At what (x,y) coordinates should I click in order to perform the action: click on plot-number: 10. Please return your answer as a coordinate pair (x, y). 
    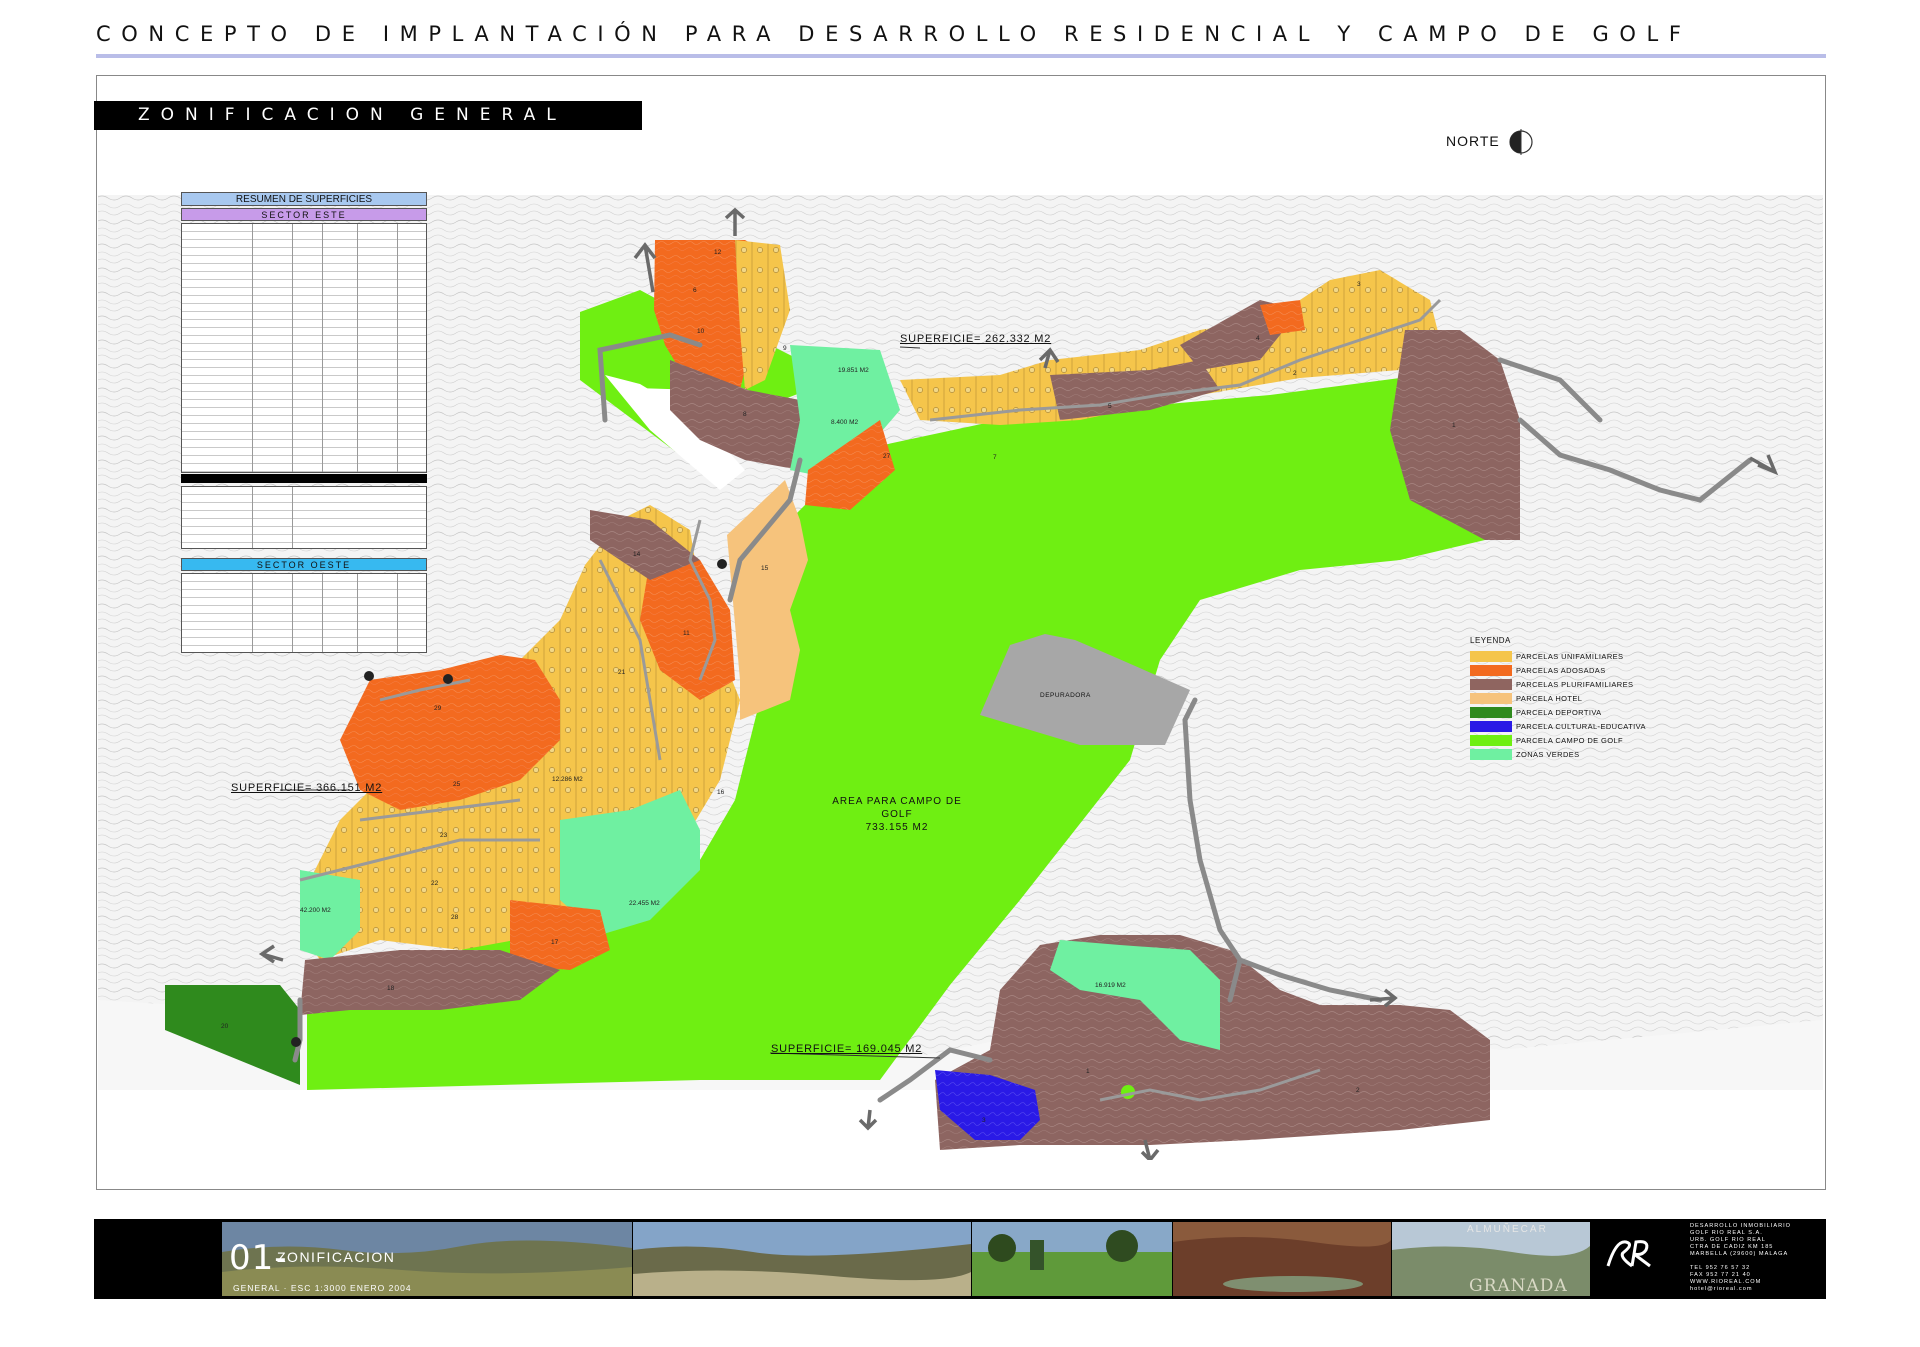
    Looking at the image, I should click on (701, 331).